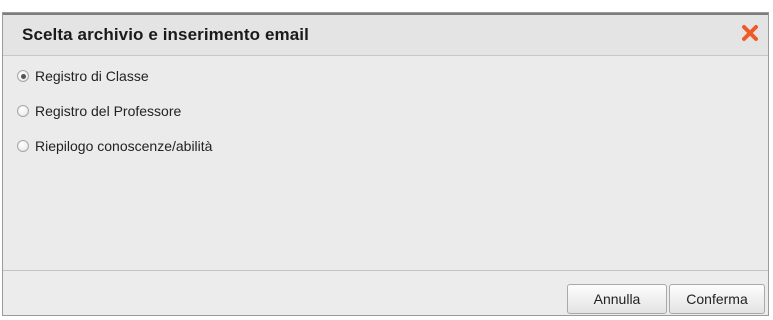  Describe the element at coordinates (23, 76) in the screenshot. I see `radio-registro-classe` at that location.